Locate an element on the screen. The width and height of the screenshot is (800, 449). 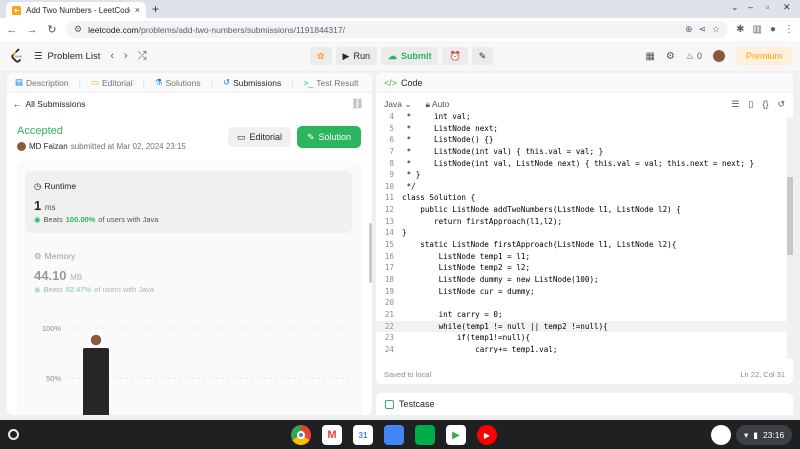
premium-button: Premium is located at coordinates (763, 56).